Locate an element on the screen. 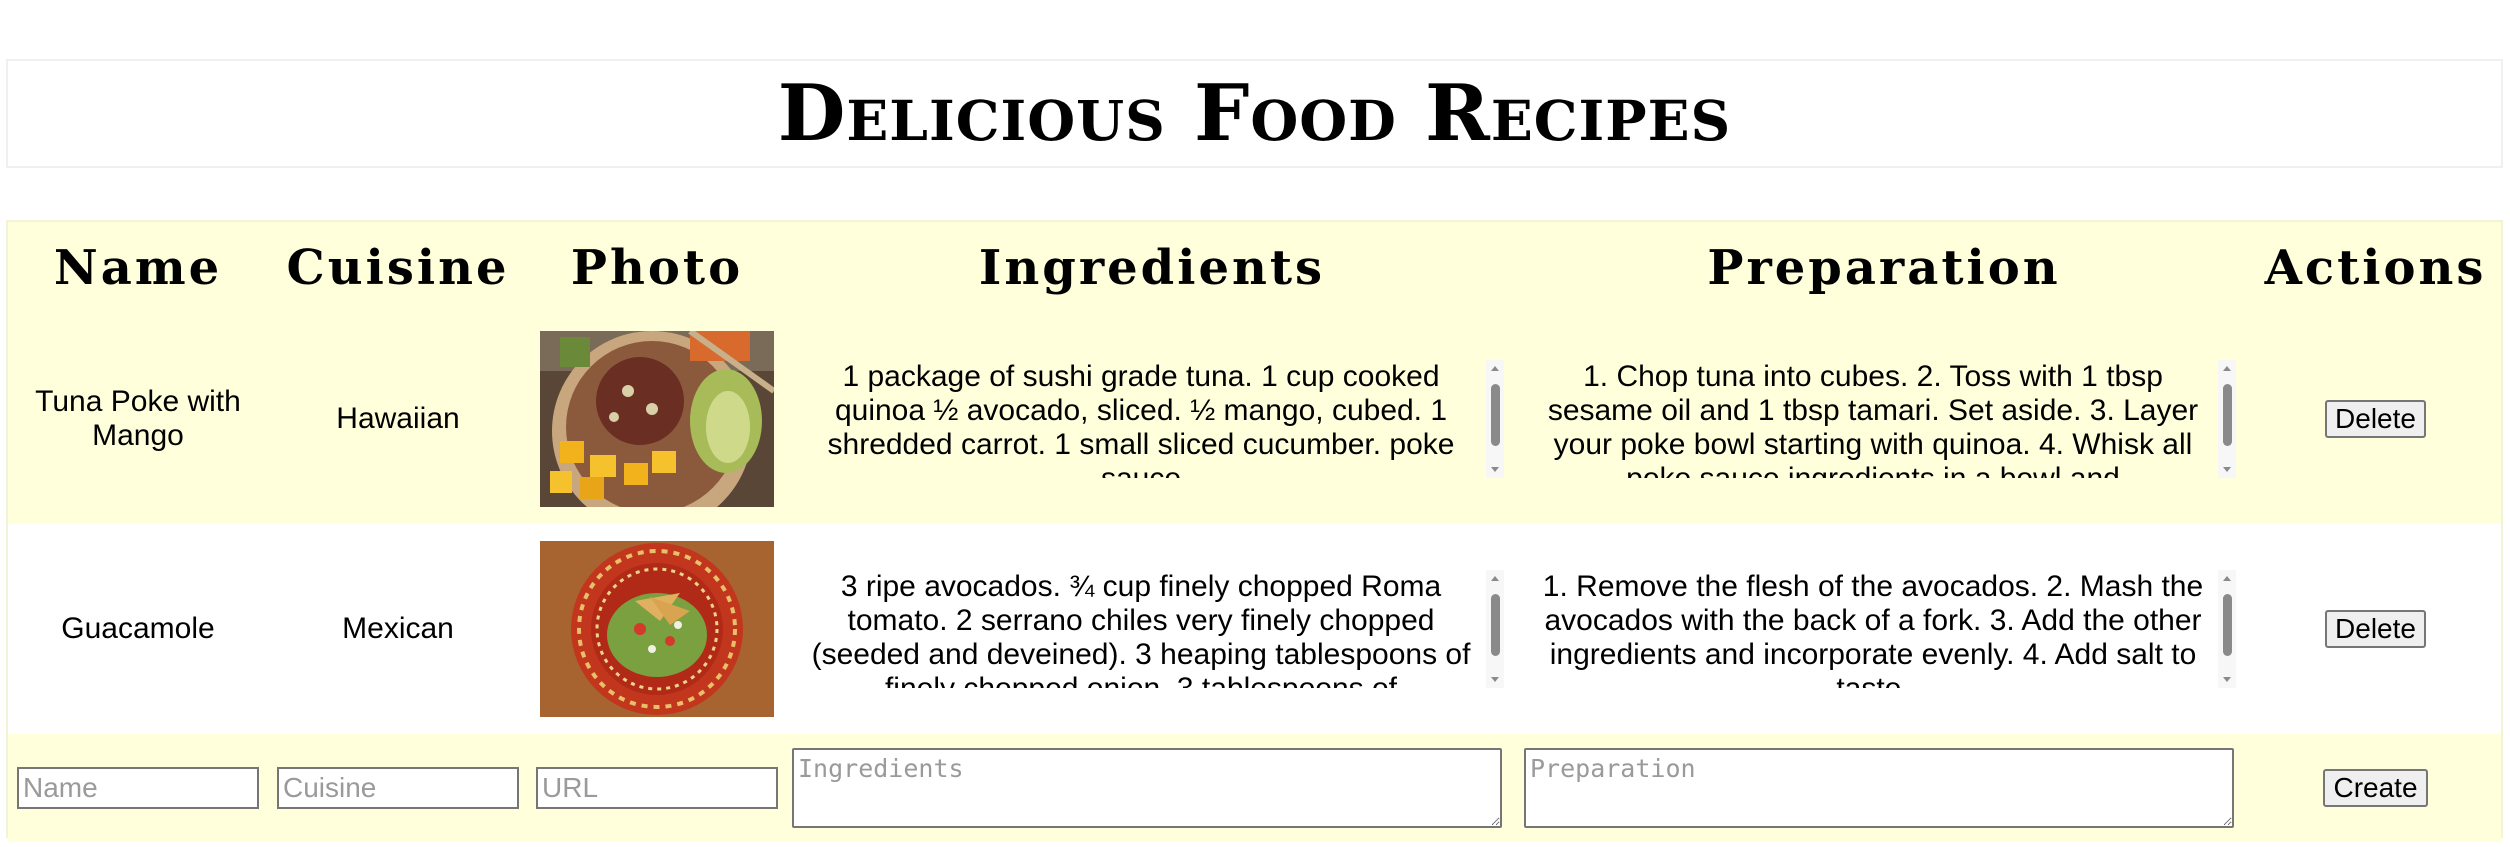 This screenshot has height=847, width=2510. create-button: Create is located at coordinates (2375, 788).